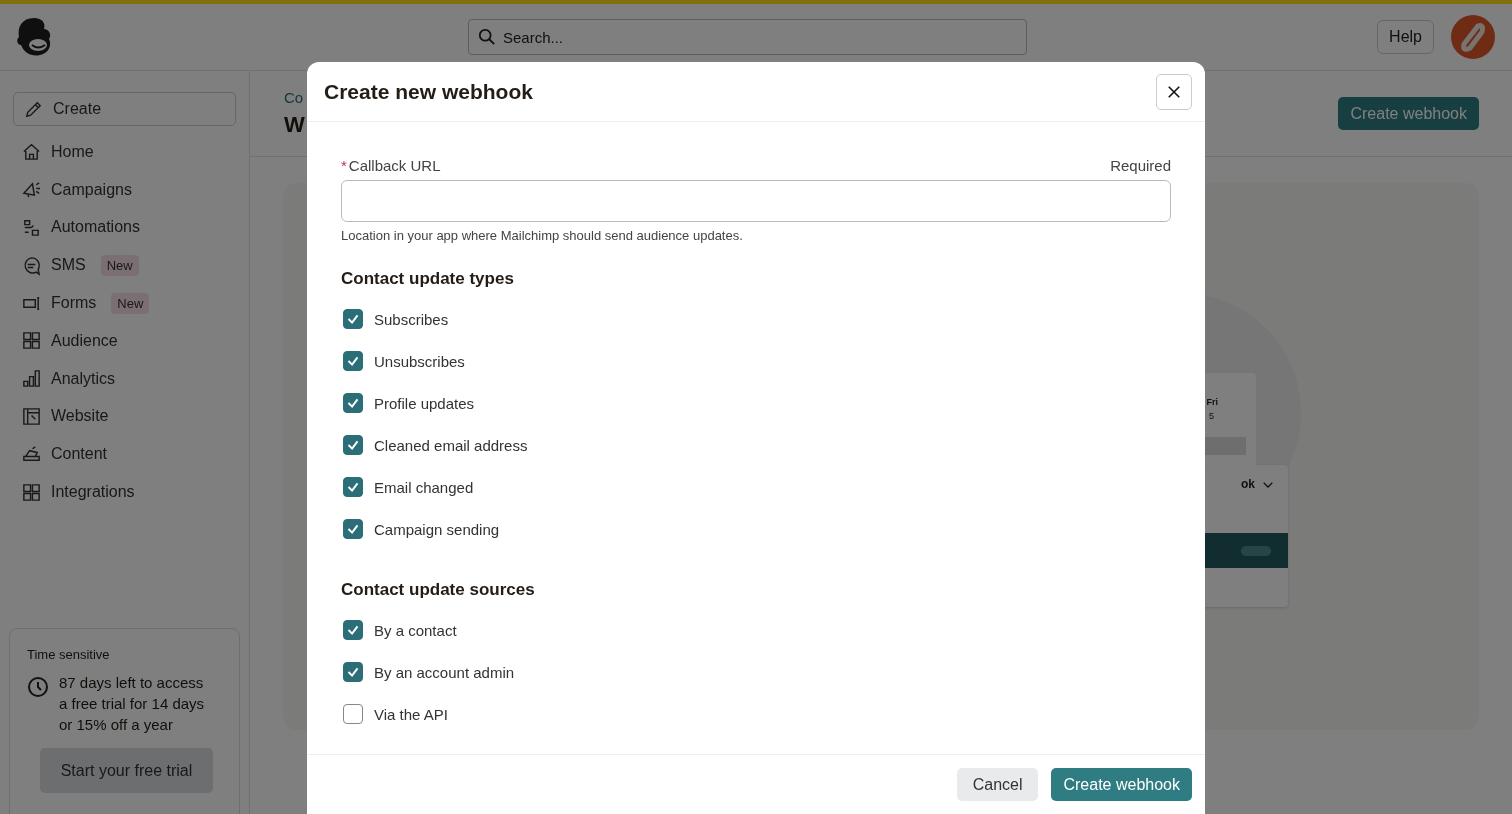 This screenshot has height=814, width=1512. I want to click on dialog-title: Create new webhook, so click(428, 91).